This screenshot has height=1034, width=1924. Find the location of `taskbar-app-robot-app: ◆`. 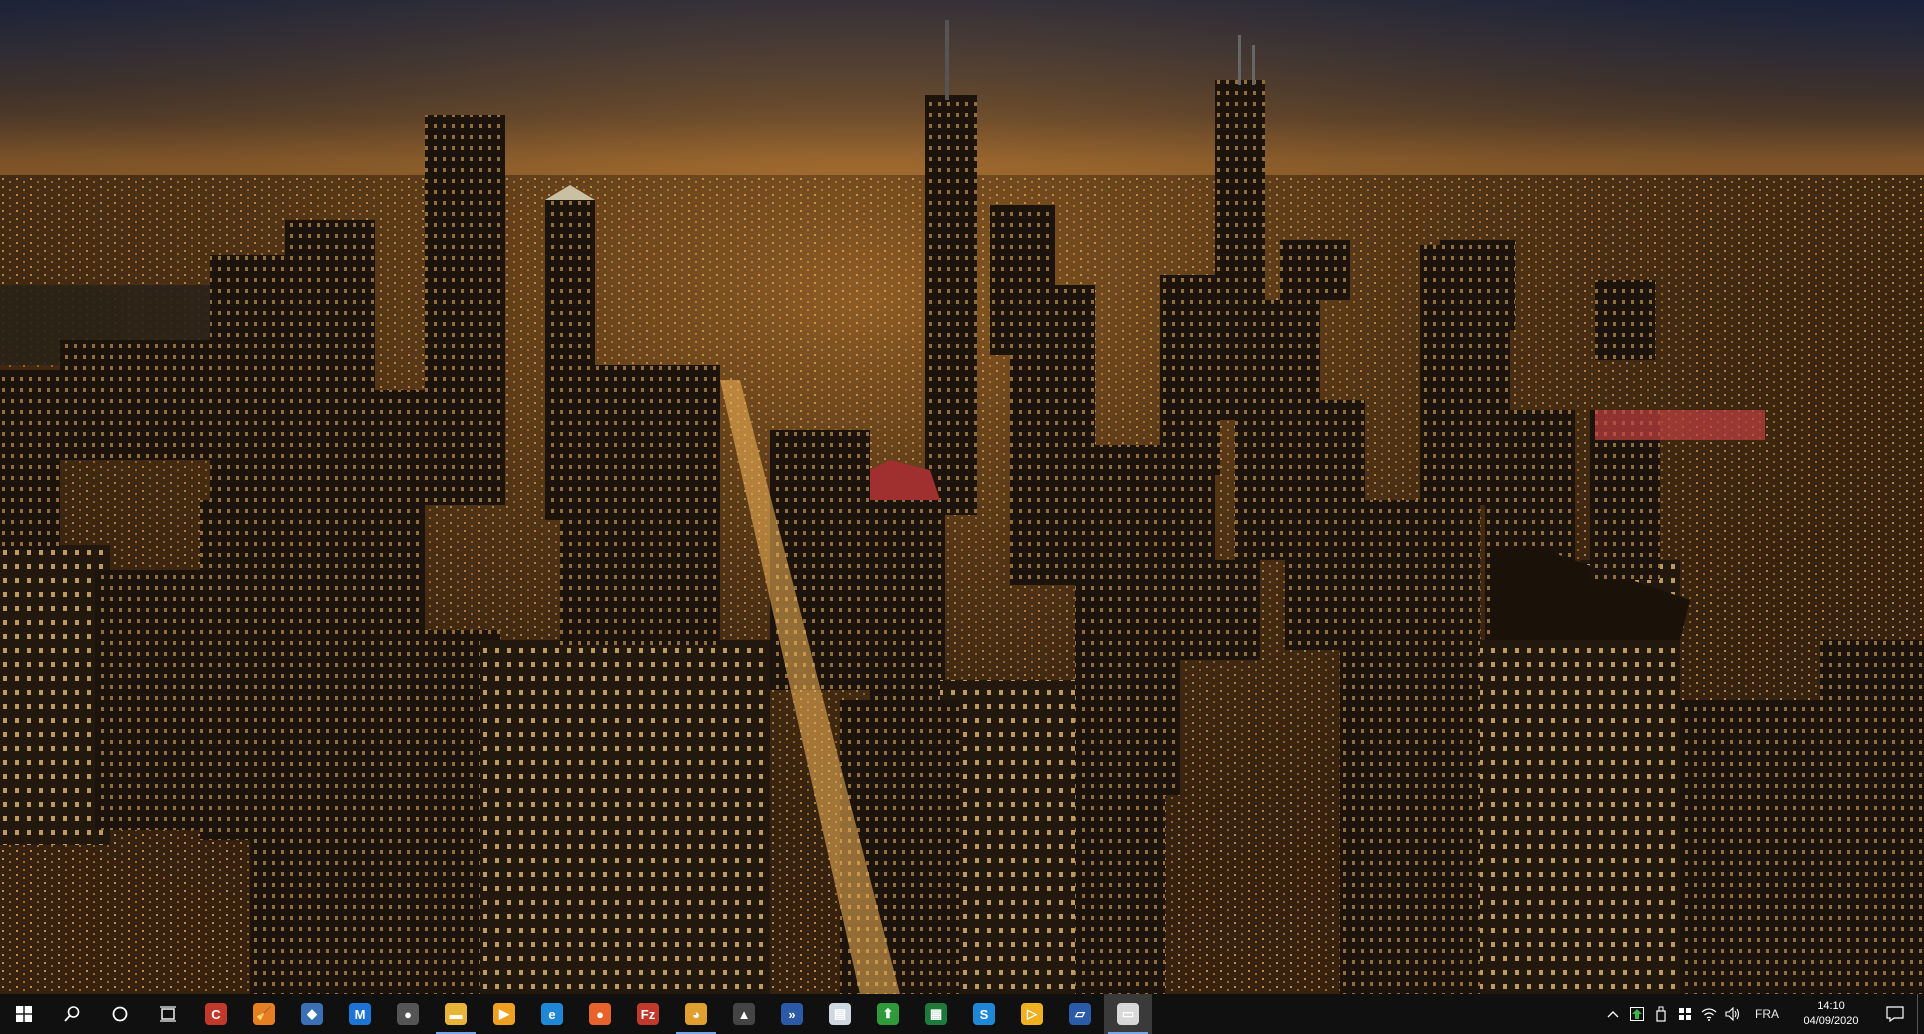

taskbar-app-robot-app: ◆ is located at coordinates (312, 1014).